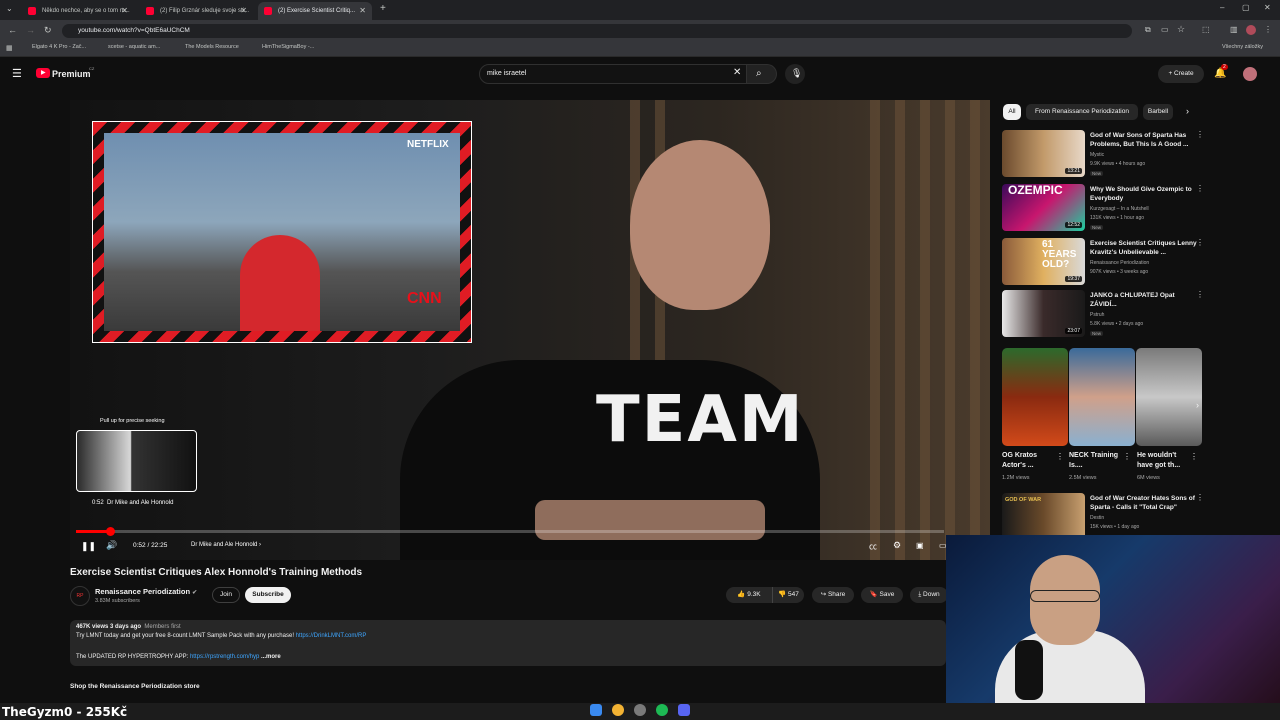 This screenshot has width=1280, height=720. What do you see at coordinates (1165, 29) in the screenshot?
I see `cast-icon: ▭` at bounding box center [1165, 29].